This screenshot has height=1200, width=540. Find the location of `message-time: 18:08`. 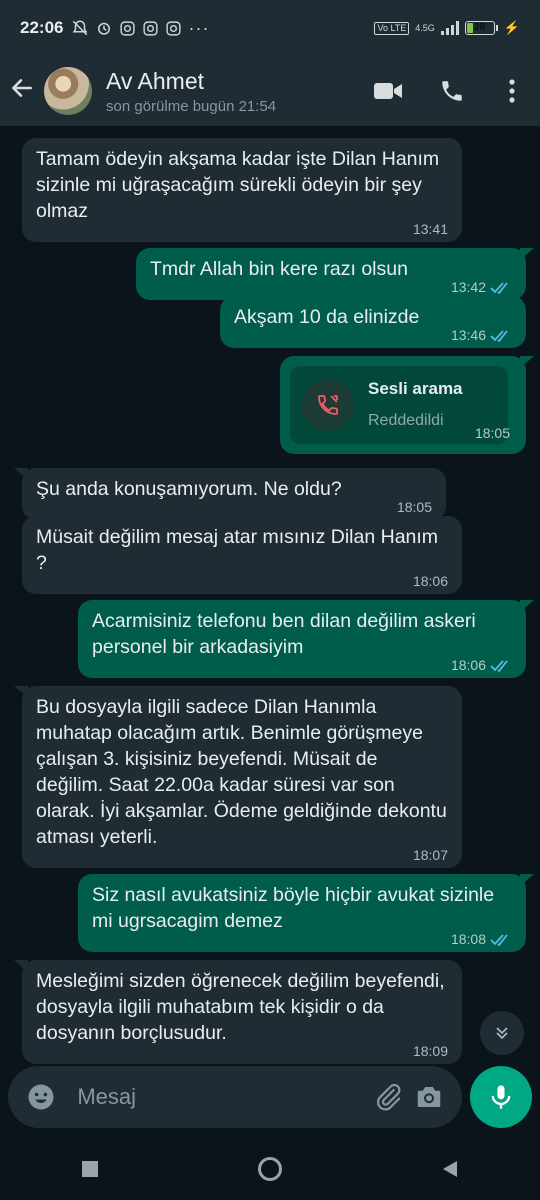

message-time: 18:08 is located at coordinates (468, 939).